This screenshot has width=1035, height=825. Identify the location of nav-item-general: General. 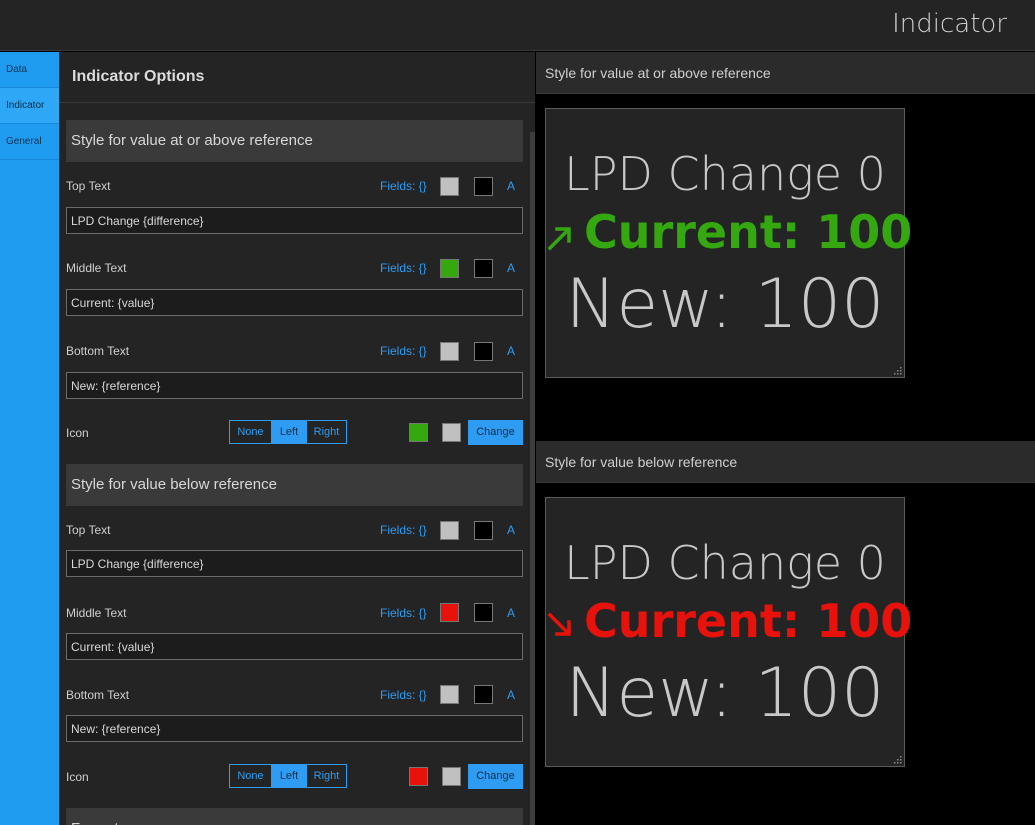
(29, 142).